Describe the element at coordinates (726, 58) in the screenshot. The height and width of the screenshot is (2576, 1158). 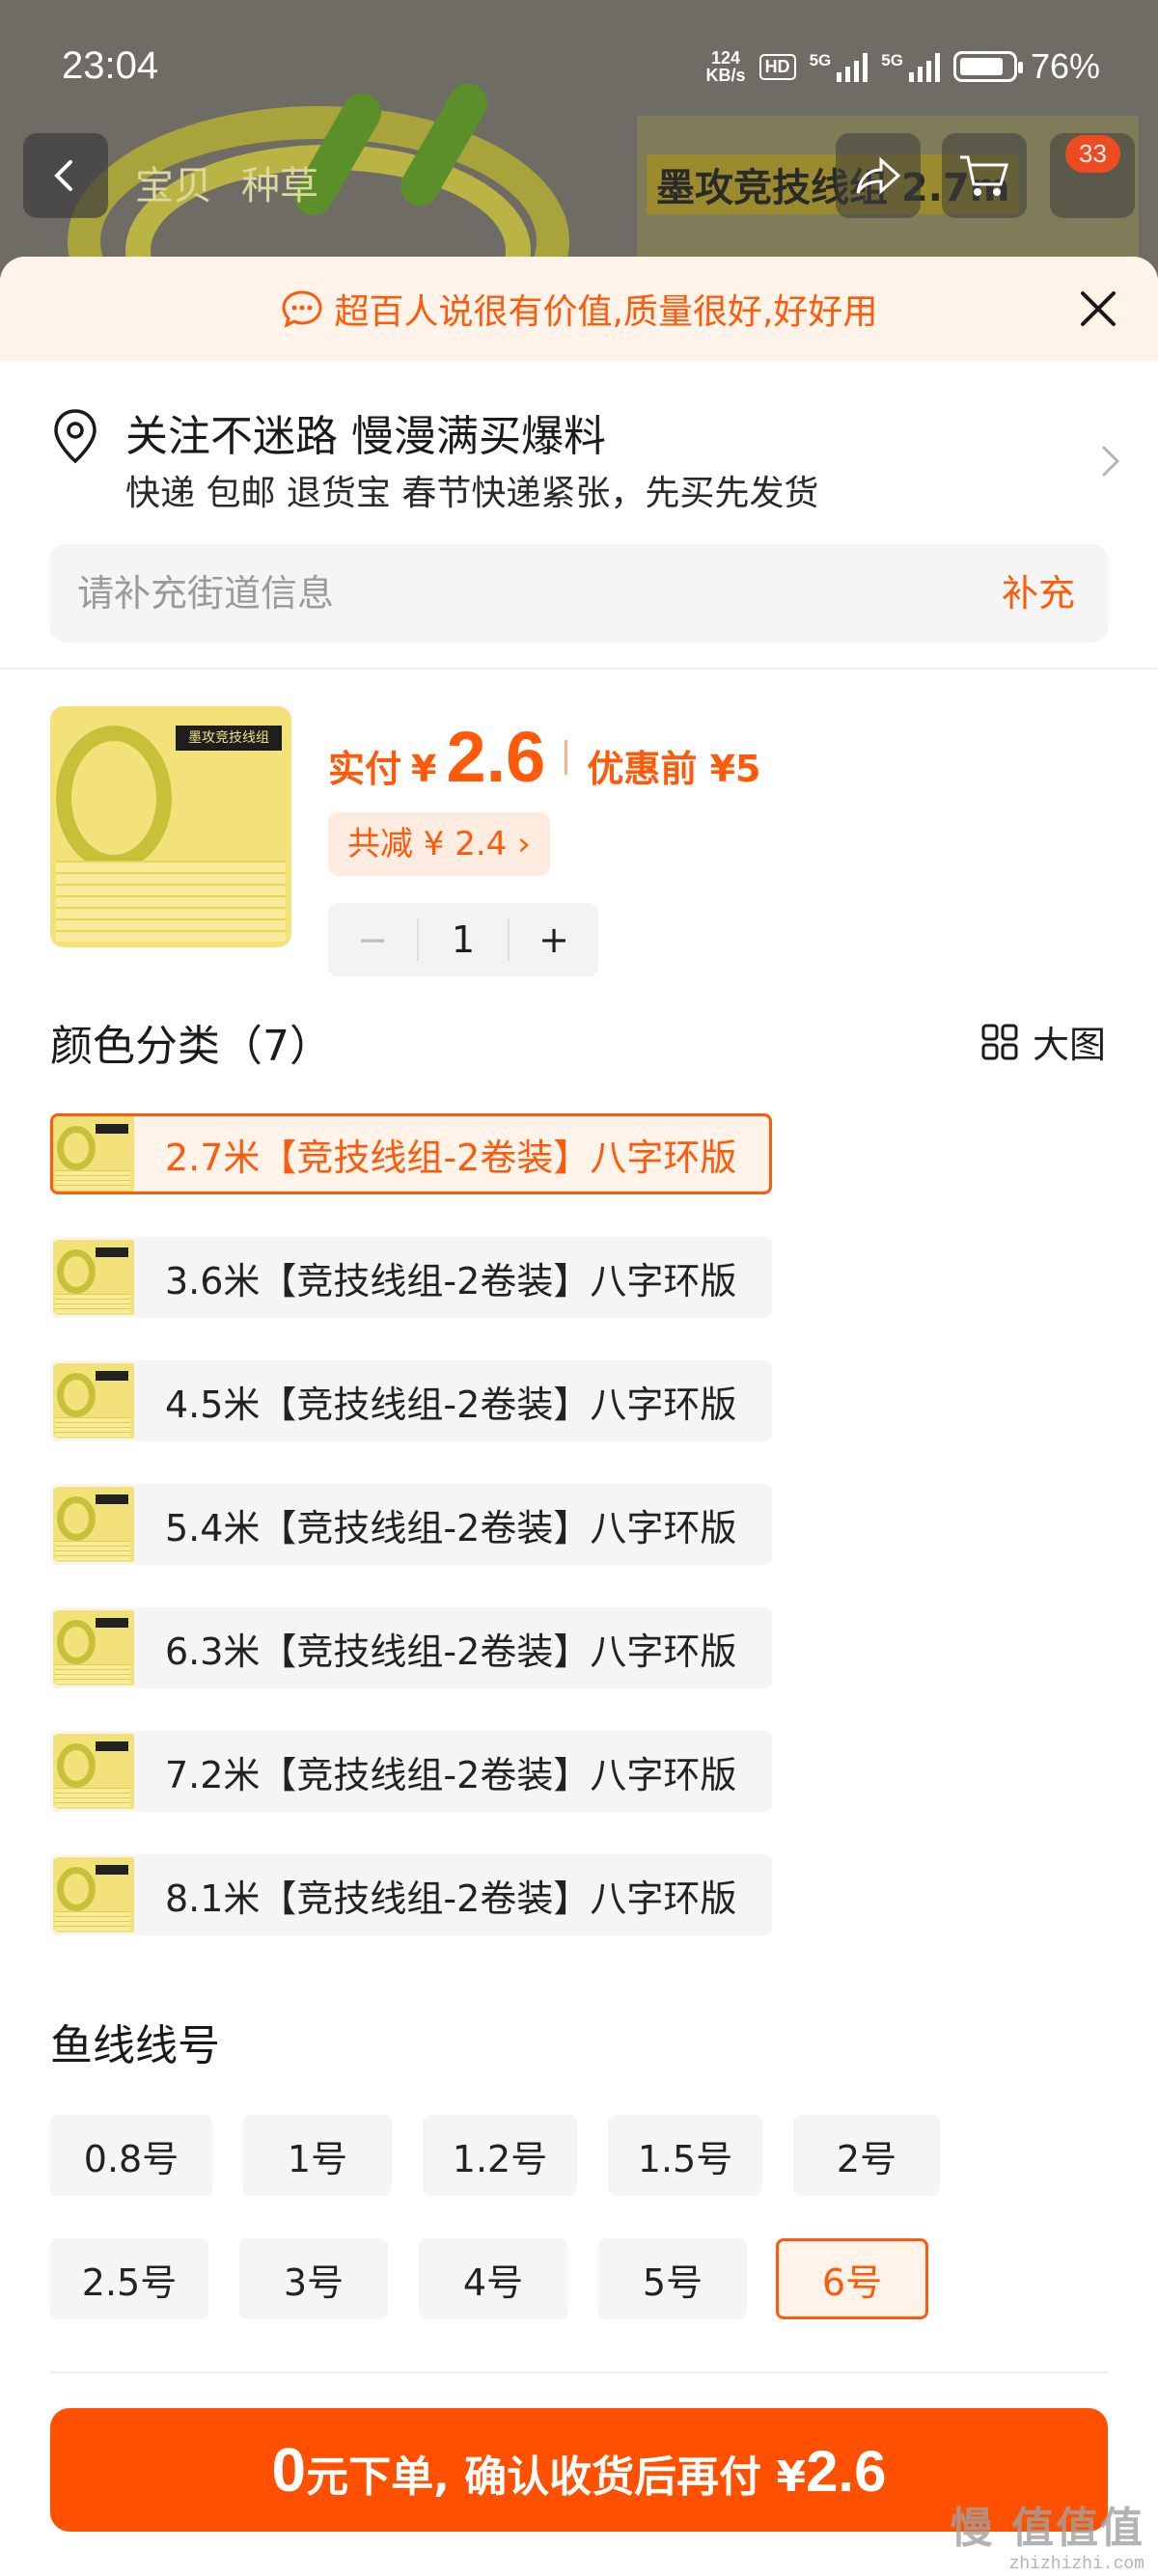
I see `net-speed-value: 124` at that location.